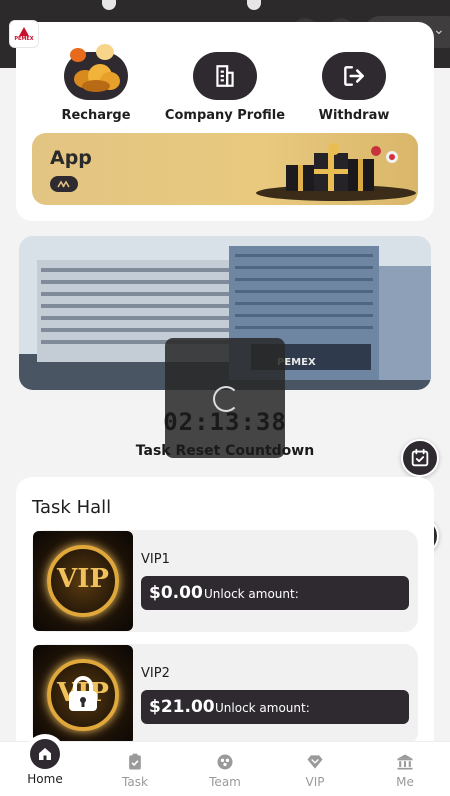 This screenshot has width=450, height=796. What do you see at coordinates (225, 115) in the screenshot?
I see `company-profile-label: Company Profile` at bounding box center [225, 115].